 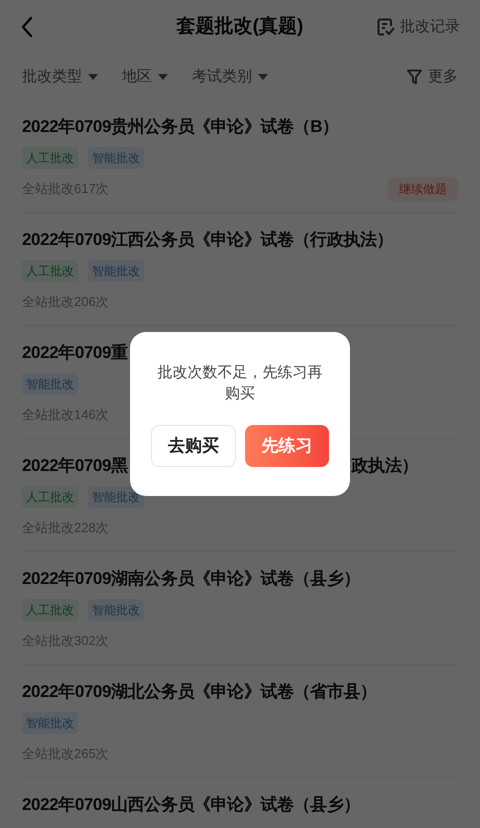 What do you see at coordinates (145, 77) in the screenshot?
I see `filter-dropdown: 地区` at bounding box center [145, 77].